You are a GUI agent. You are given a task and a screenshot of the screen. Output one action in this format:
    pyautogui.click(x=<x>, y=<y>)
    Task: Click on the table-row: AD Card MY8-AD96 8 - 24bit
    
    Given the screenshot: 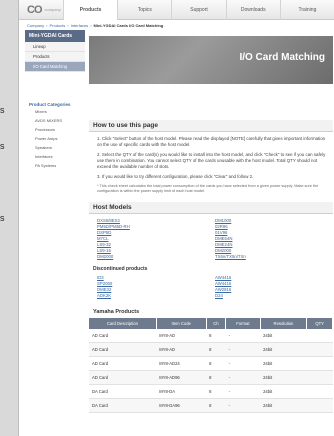 What is the action you would take?
    pyautogui.click(x=211, y=377)
    